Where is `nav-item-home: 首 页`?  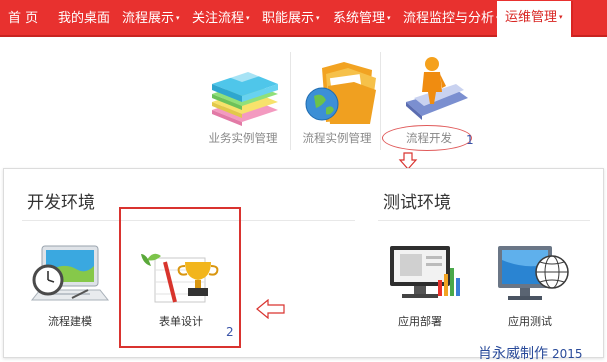
nav-item-home: 首 页 is located at coordinates (23, 18).